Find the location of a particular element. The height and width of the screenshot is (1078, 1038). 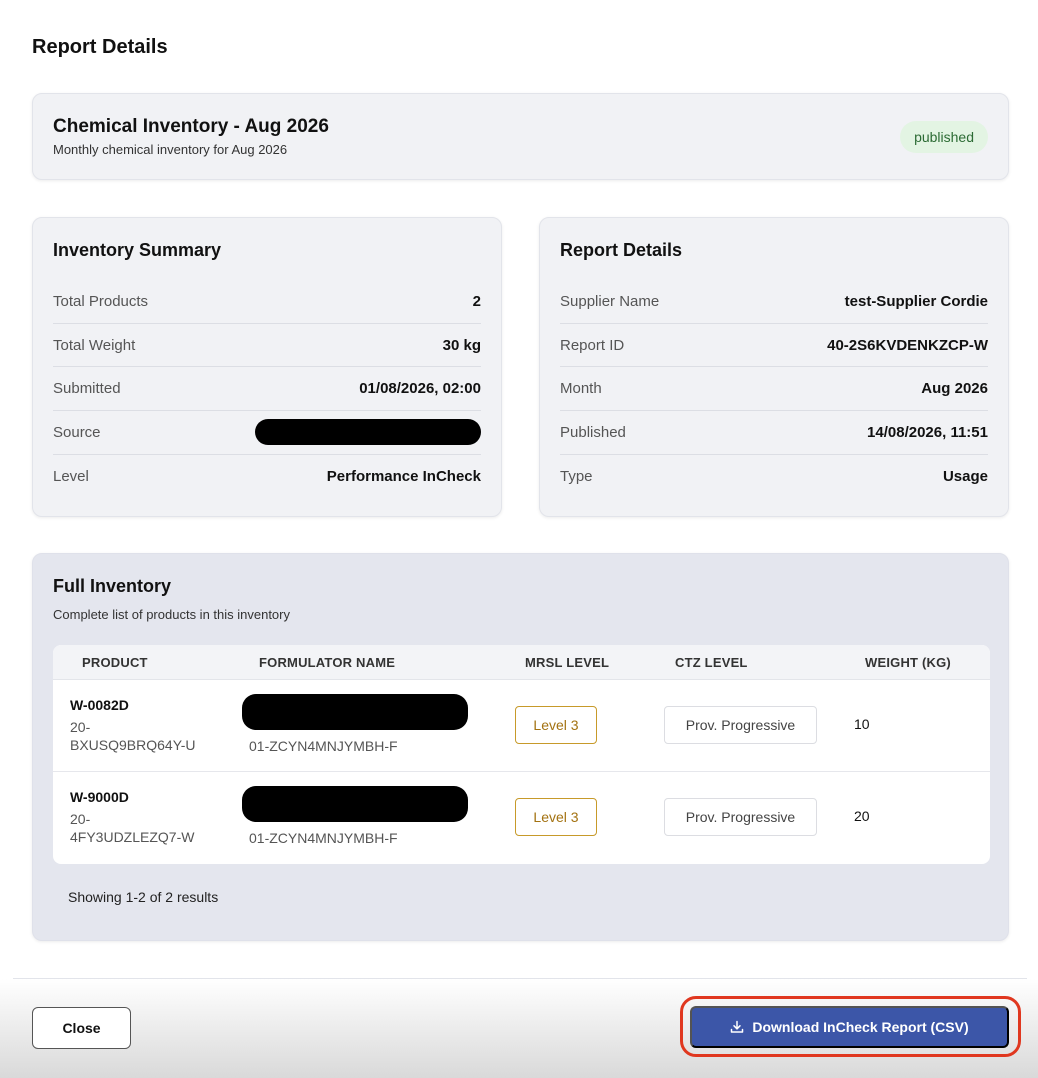

download-incheck-report-button: Download InCheck Report (CSV) is located at coordinates (849, 1027).